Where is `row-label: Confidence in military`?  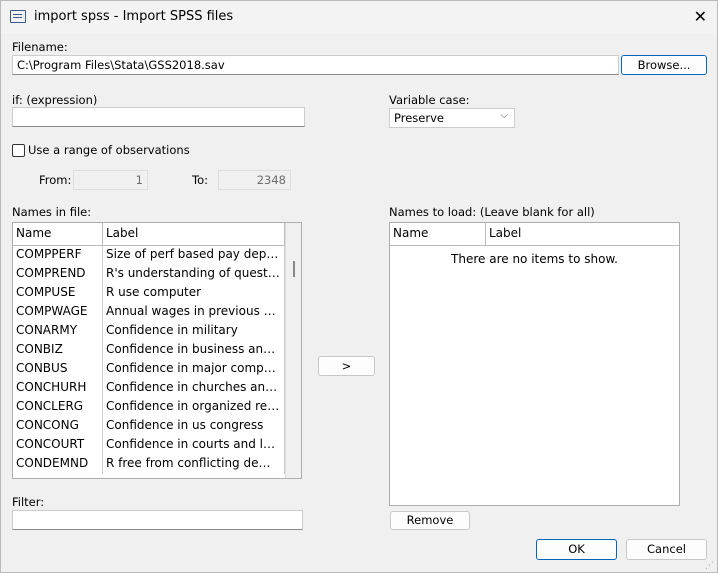
row-label: Confidence in military is located at coordinates (194, 331).